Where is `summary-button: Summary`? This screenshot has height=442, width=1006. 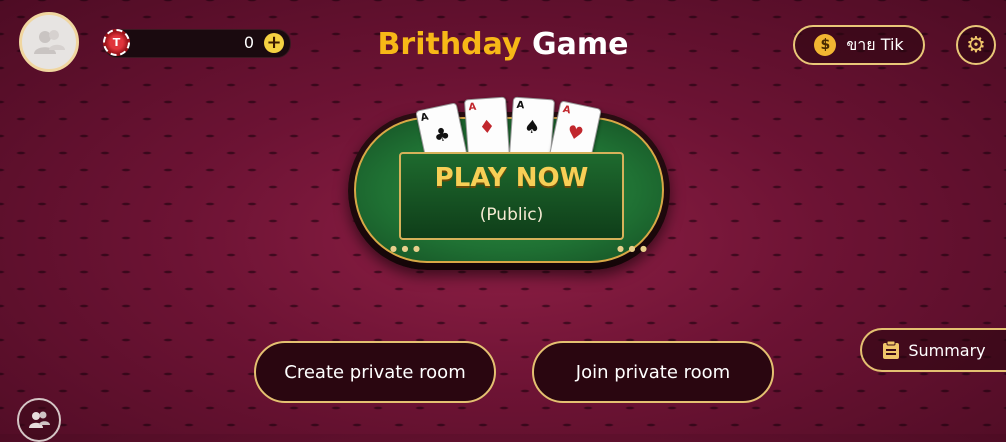 summary-button: Summary is located at coordinates (933, 350).